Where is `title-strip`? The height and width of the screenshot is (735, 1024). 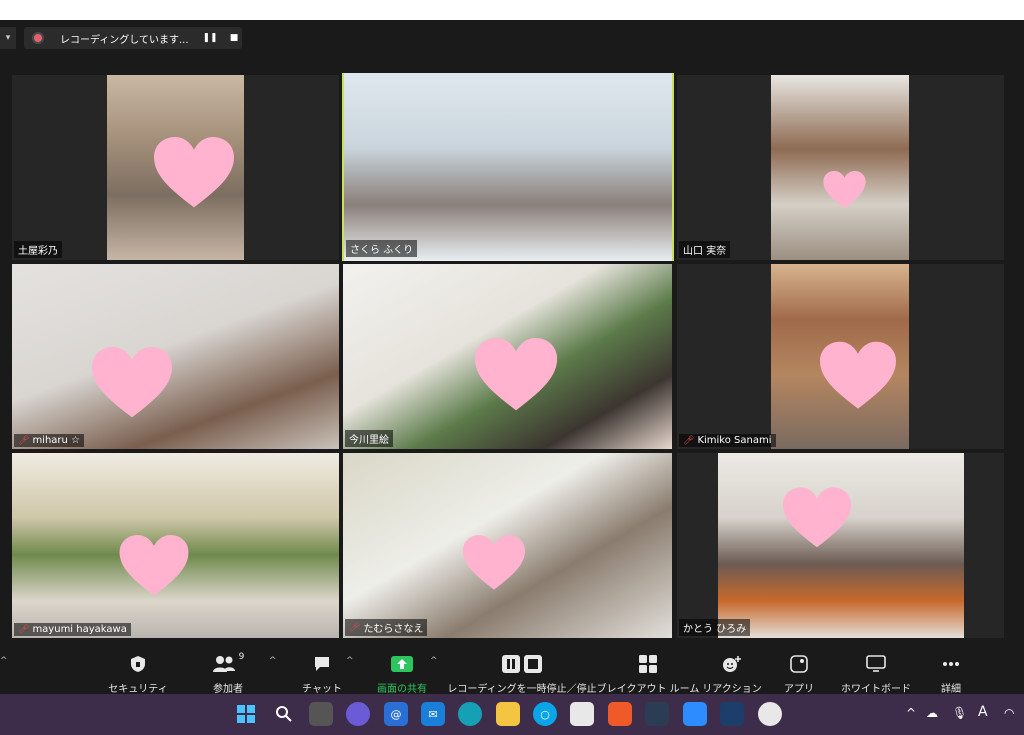
title-strip is located at coordinates (512, 10).